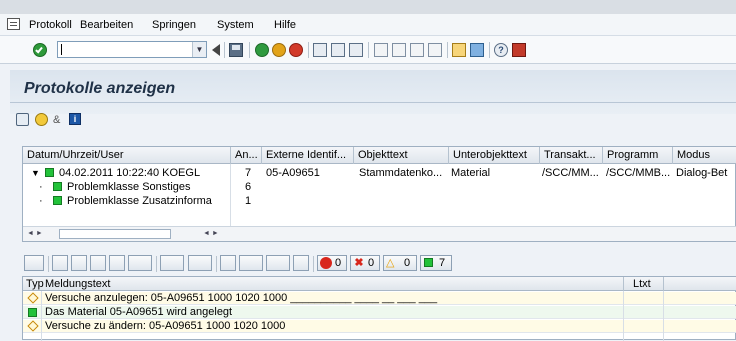 The width and height of the screenshot is (736, 341). Describe the element at coordinates (704, 155) in the screenshot. I see `column-header: Modus` at that location.